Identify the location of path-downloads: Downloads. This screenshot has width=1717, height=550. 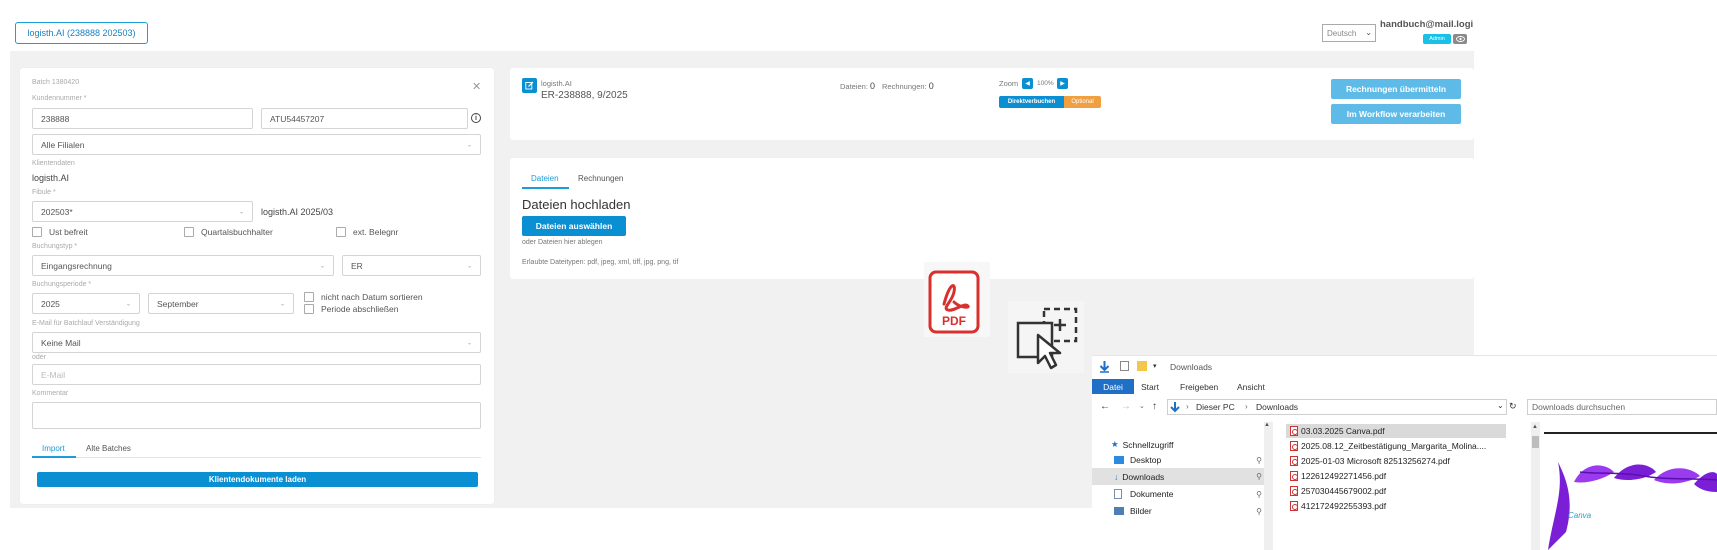
(1277, 407).